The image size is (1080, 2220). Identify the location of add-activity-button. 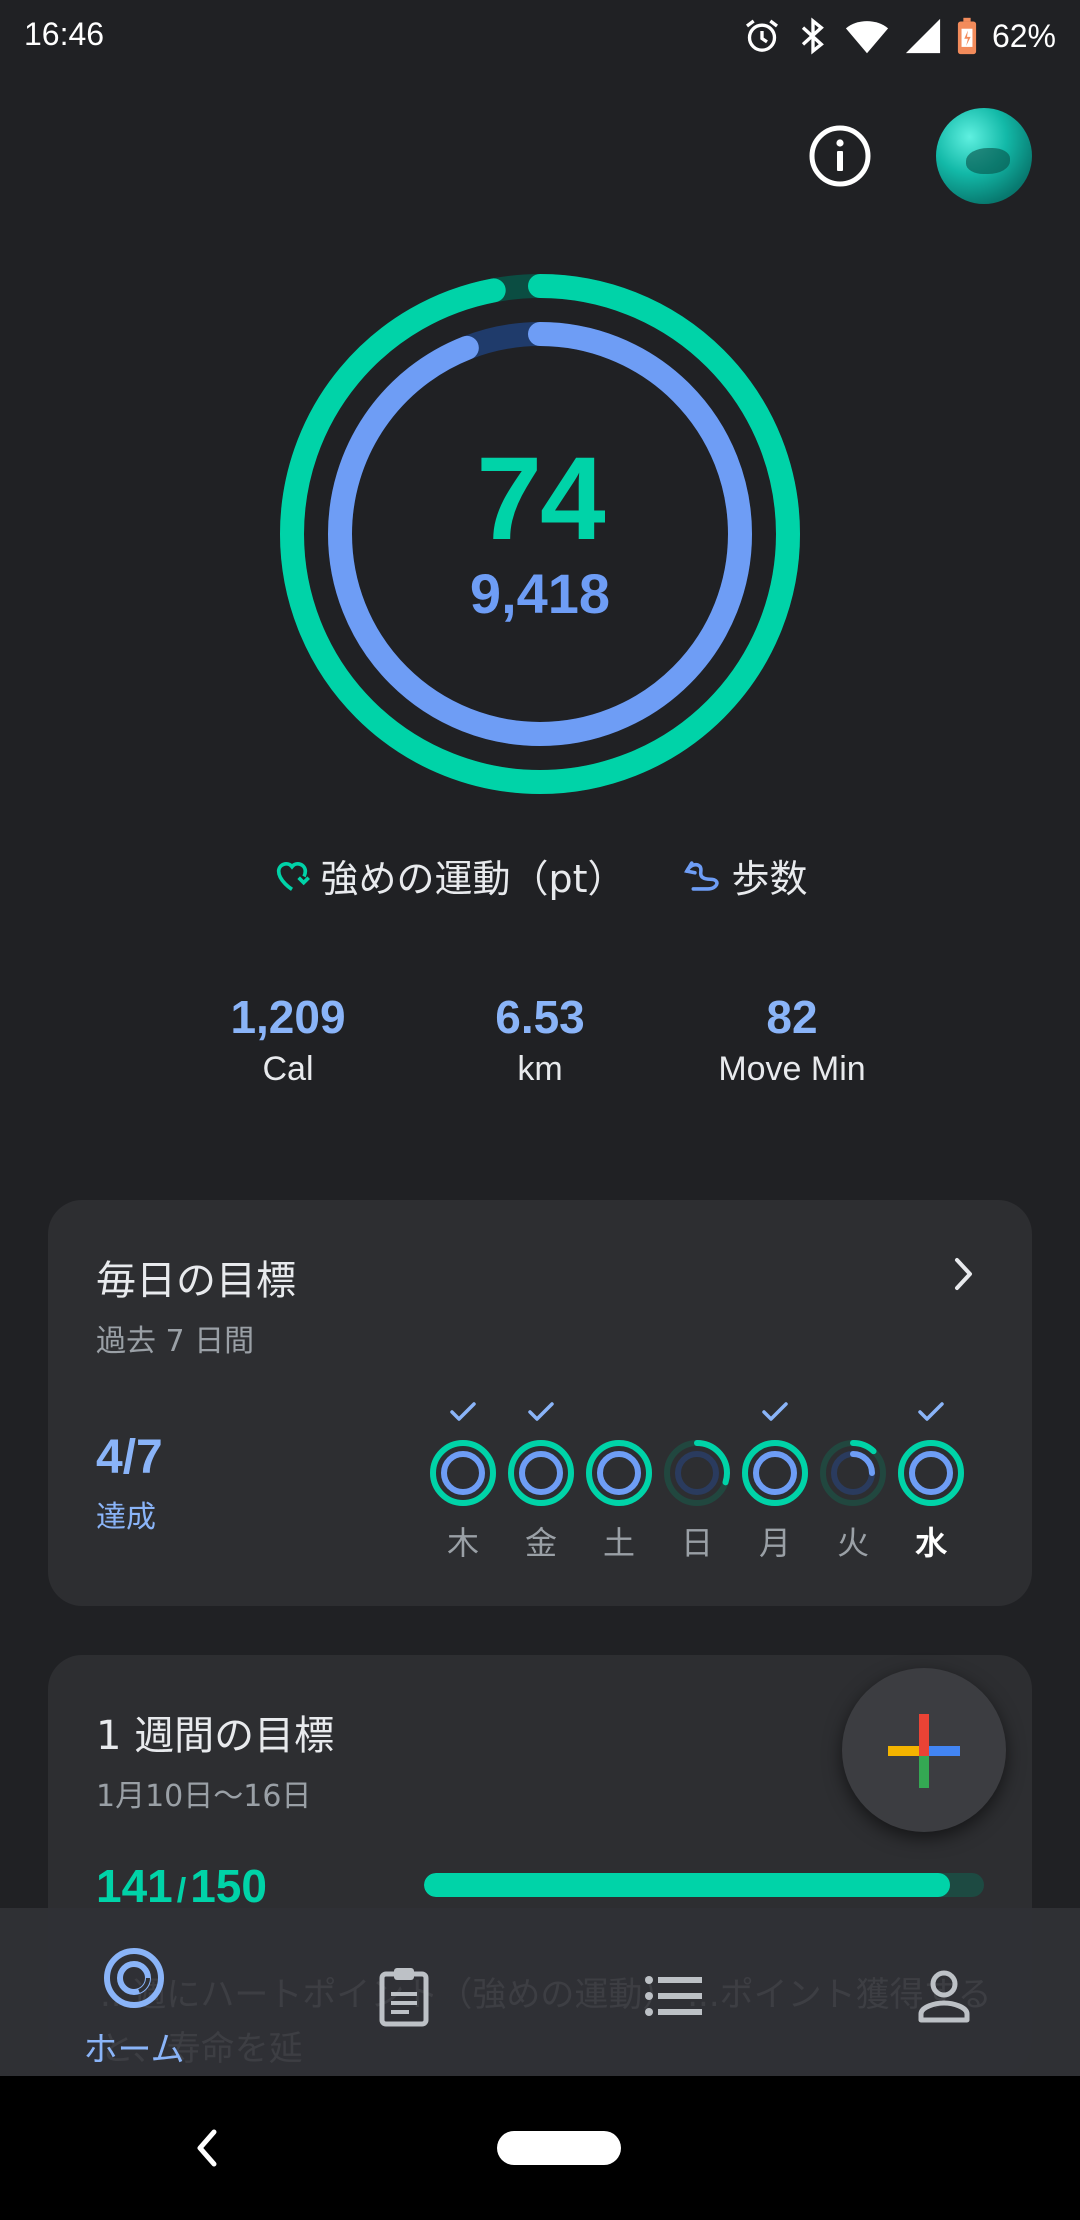
(924, 1750).